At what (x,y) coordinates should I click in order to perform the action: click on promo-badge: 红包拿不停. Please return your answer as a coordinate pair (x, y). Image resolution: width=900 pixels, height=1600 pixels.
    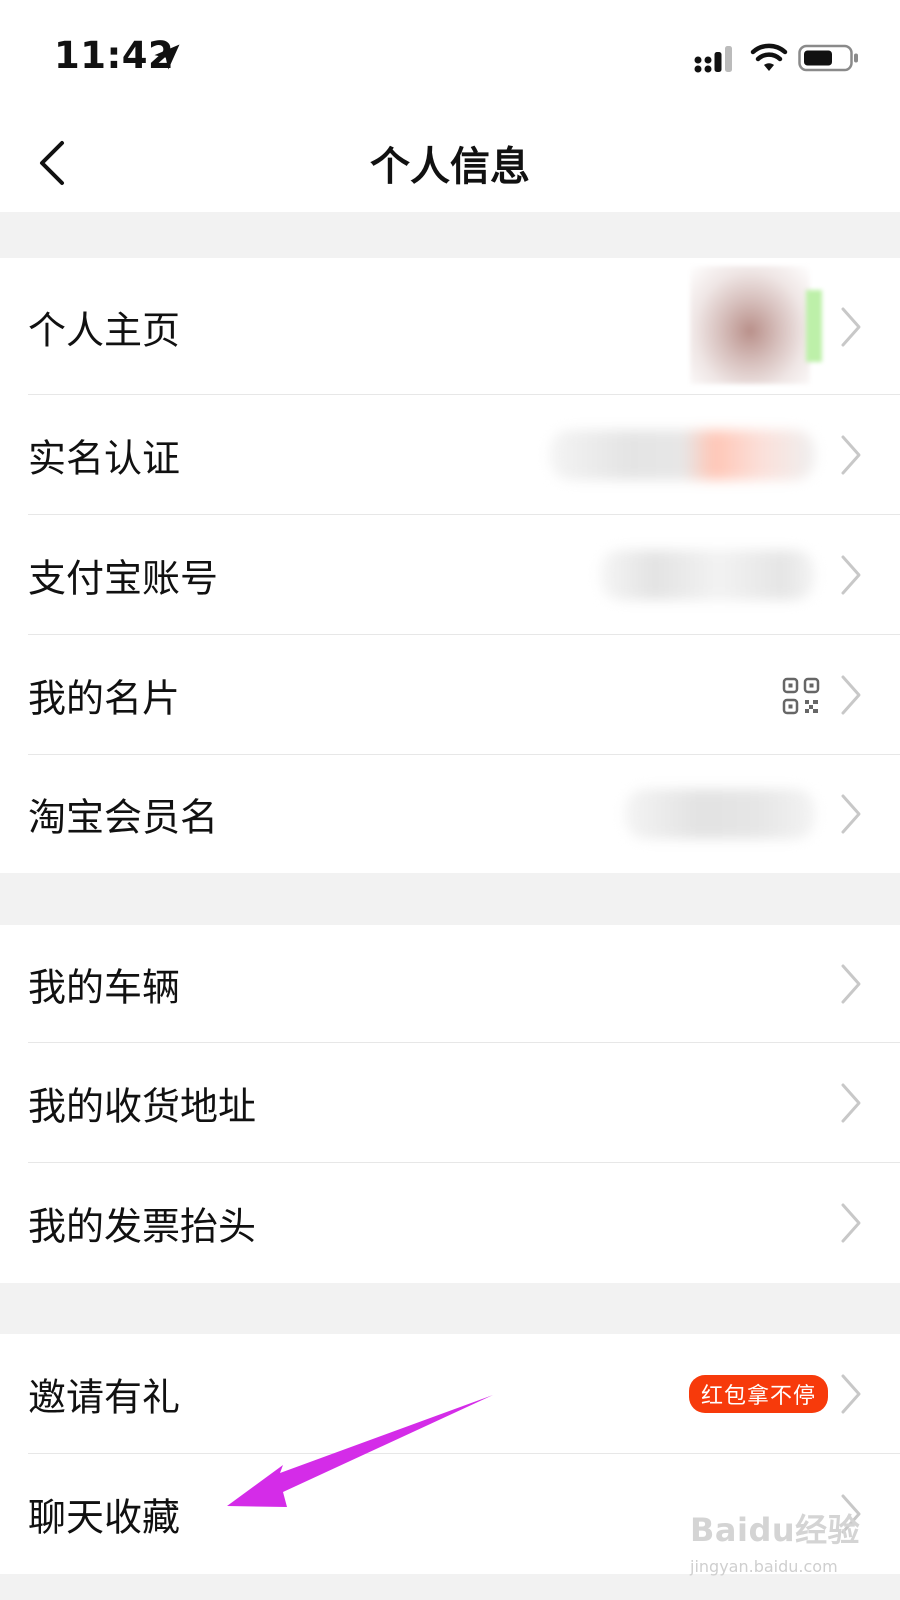
    Looking at the image, I should click on (759, 1394).